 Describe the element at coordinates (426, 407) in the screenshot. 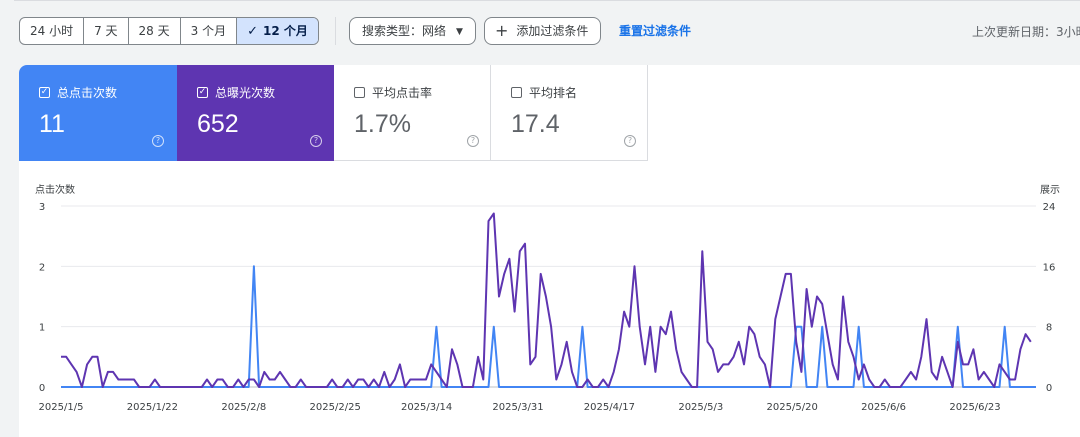

I see `x-tick-label: 2025/3/14` at that location.